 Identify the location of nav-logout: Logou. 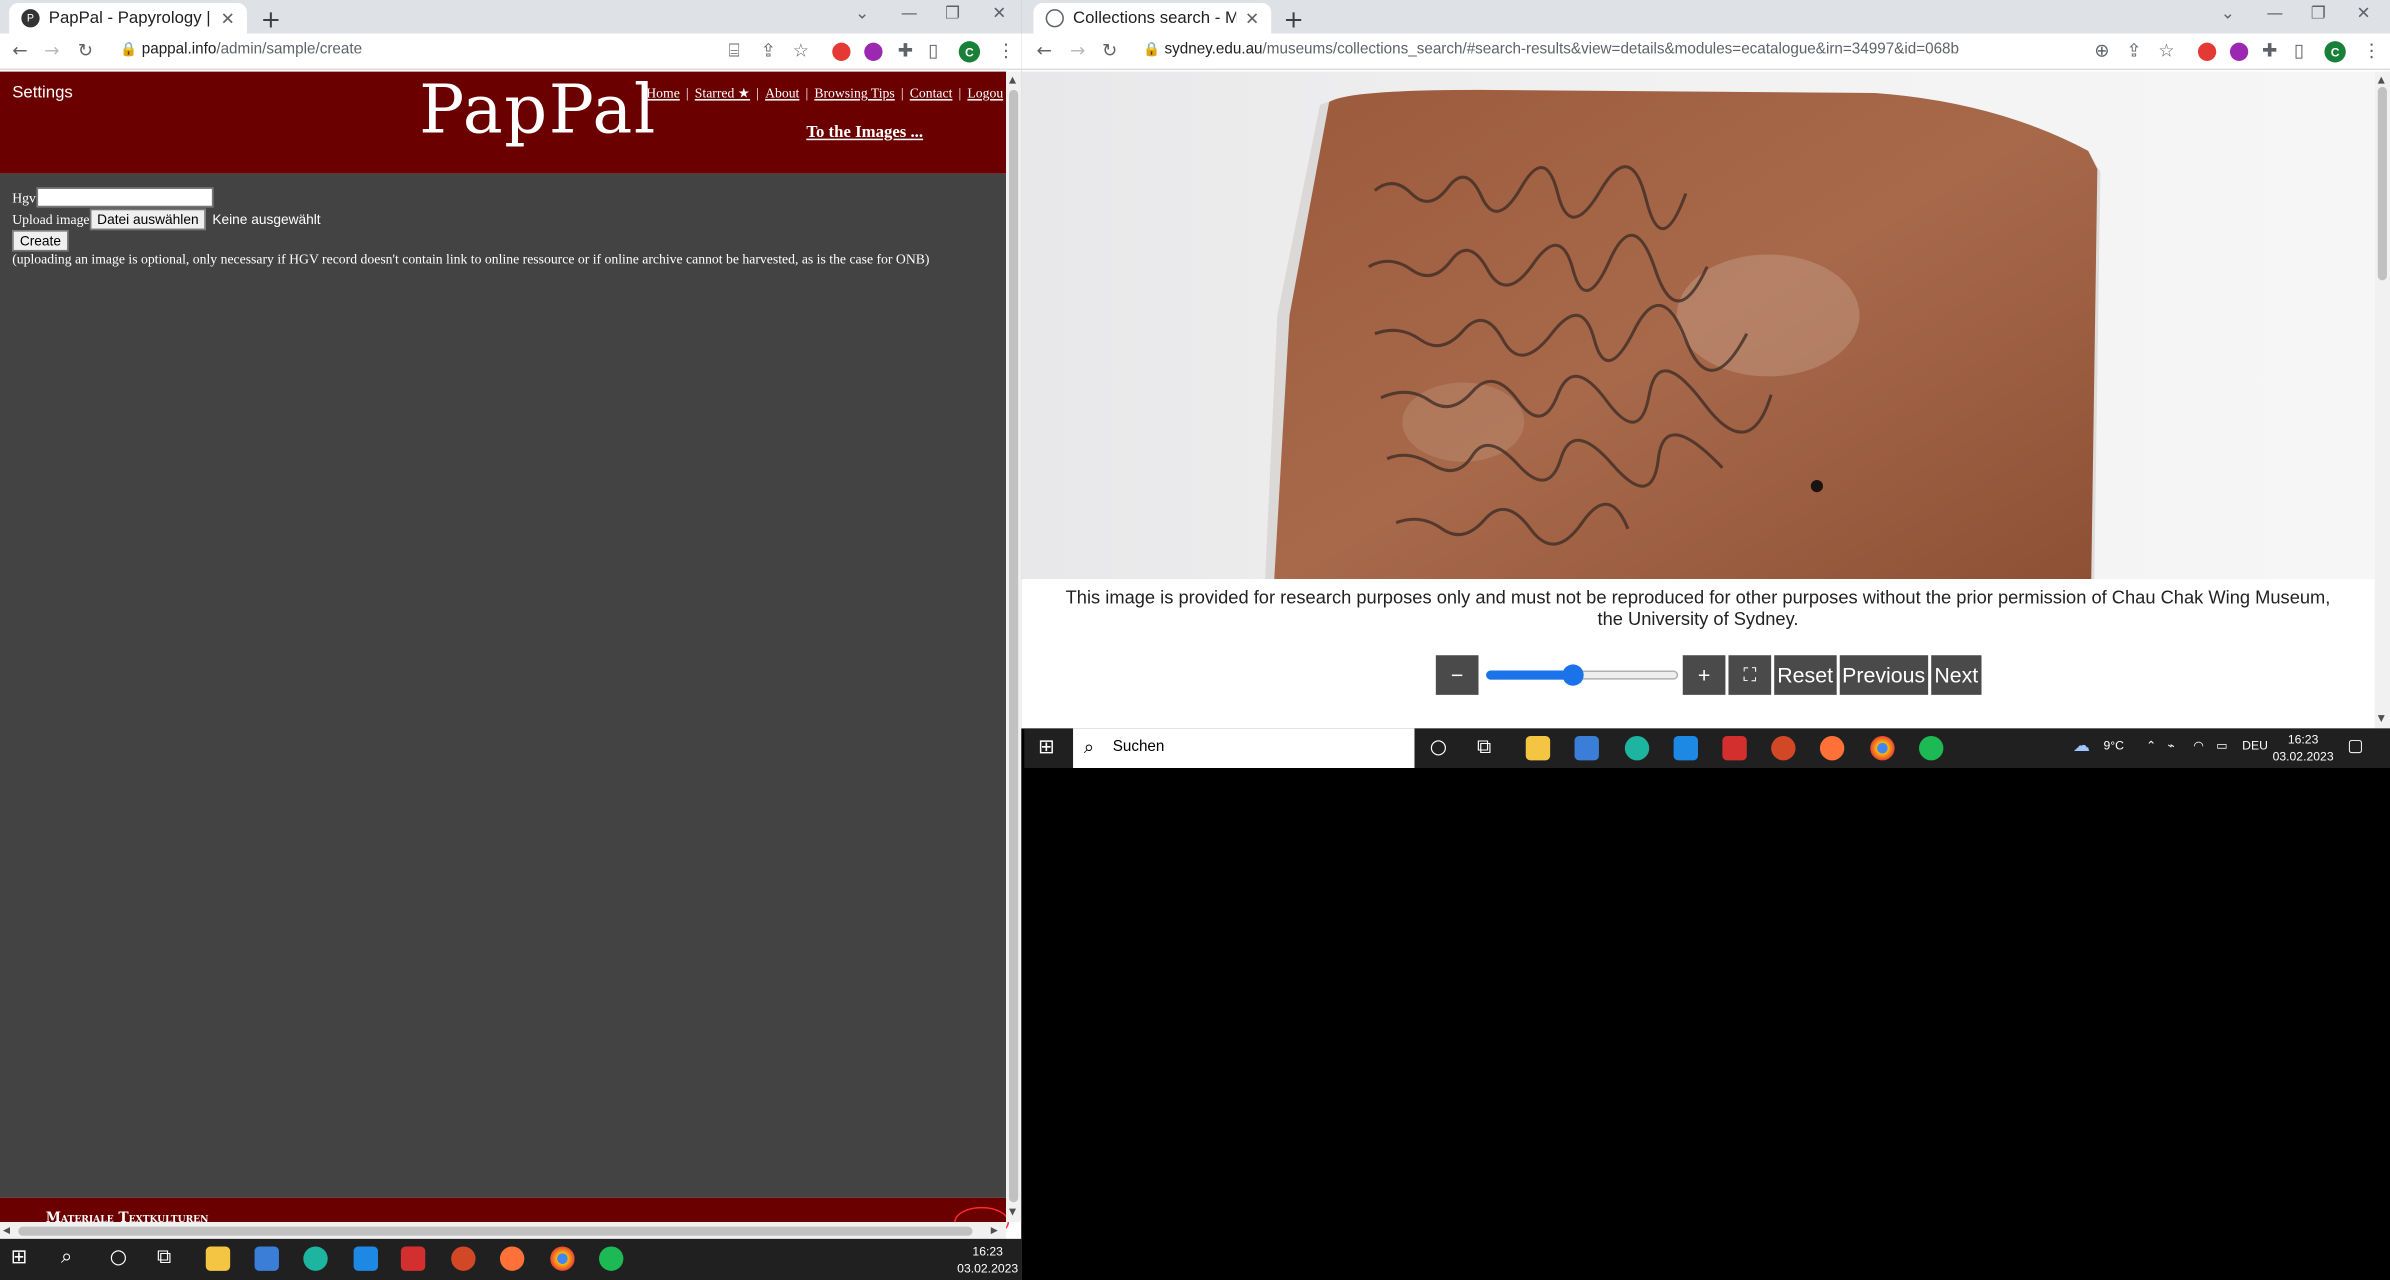
(985, 92).